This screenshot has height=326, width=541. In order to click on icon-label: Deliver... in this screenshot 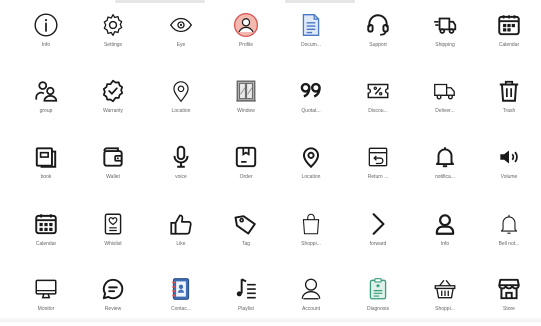, I will do `click(445, 111)`.